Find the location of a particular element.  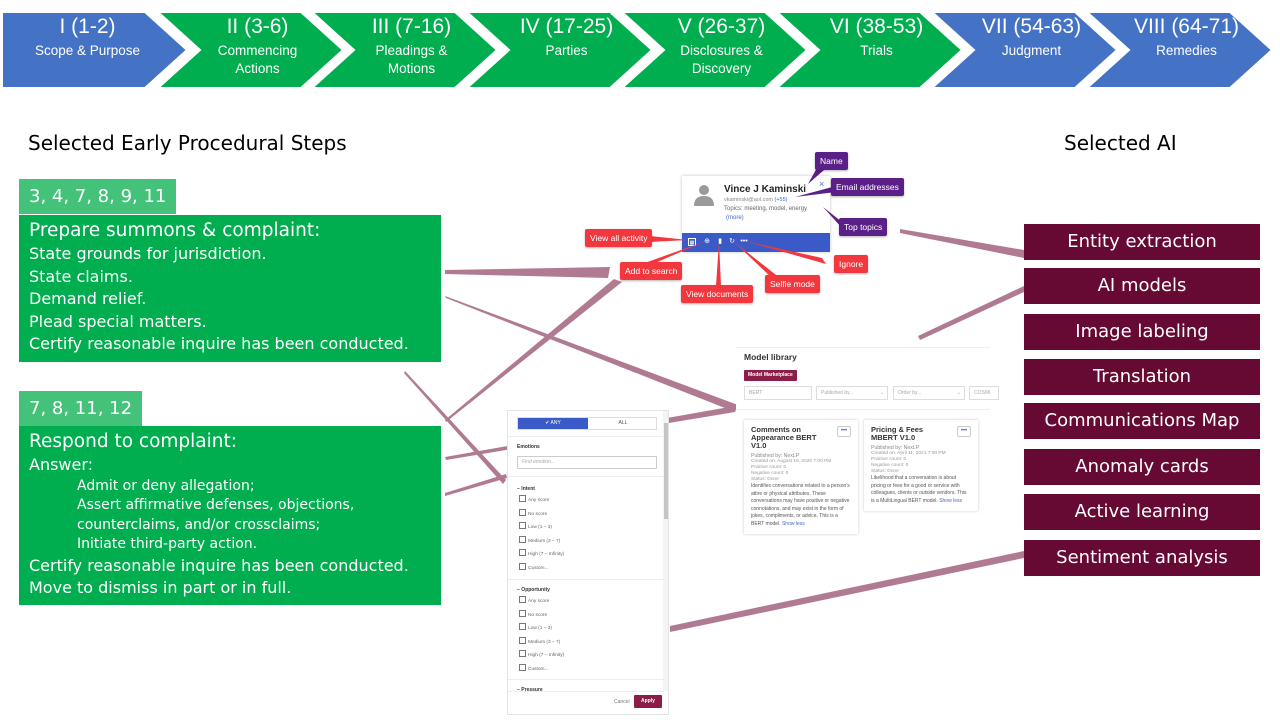

scrollbar-thumb is located at coordinates (666, 471).